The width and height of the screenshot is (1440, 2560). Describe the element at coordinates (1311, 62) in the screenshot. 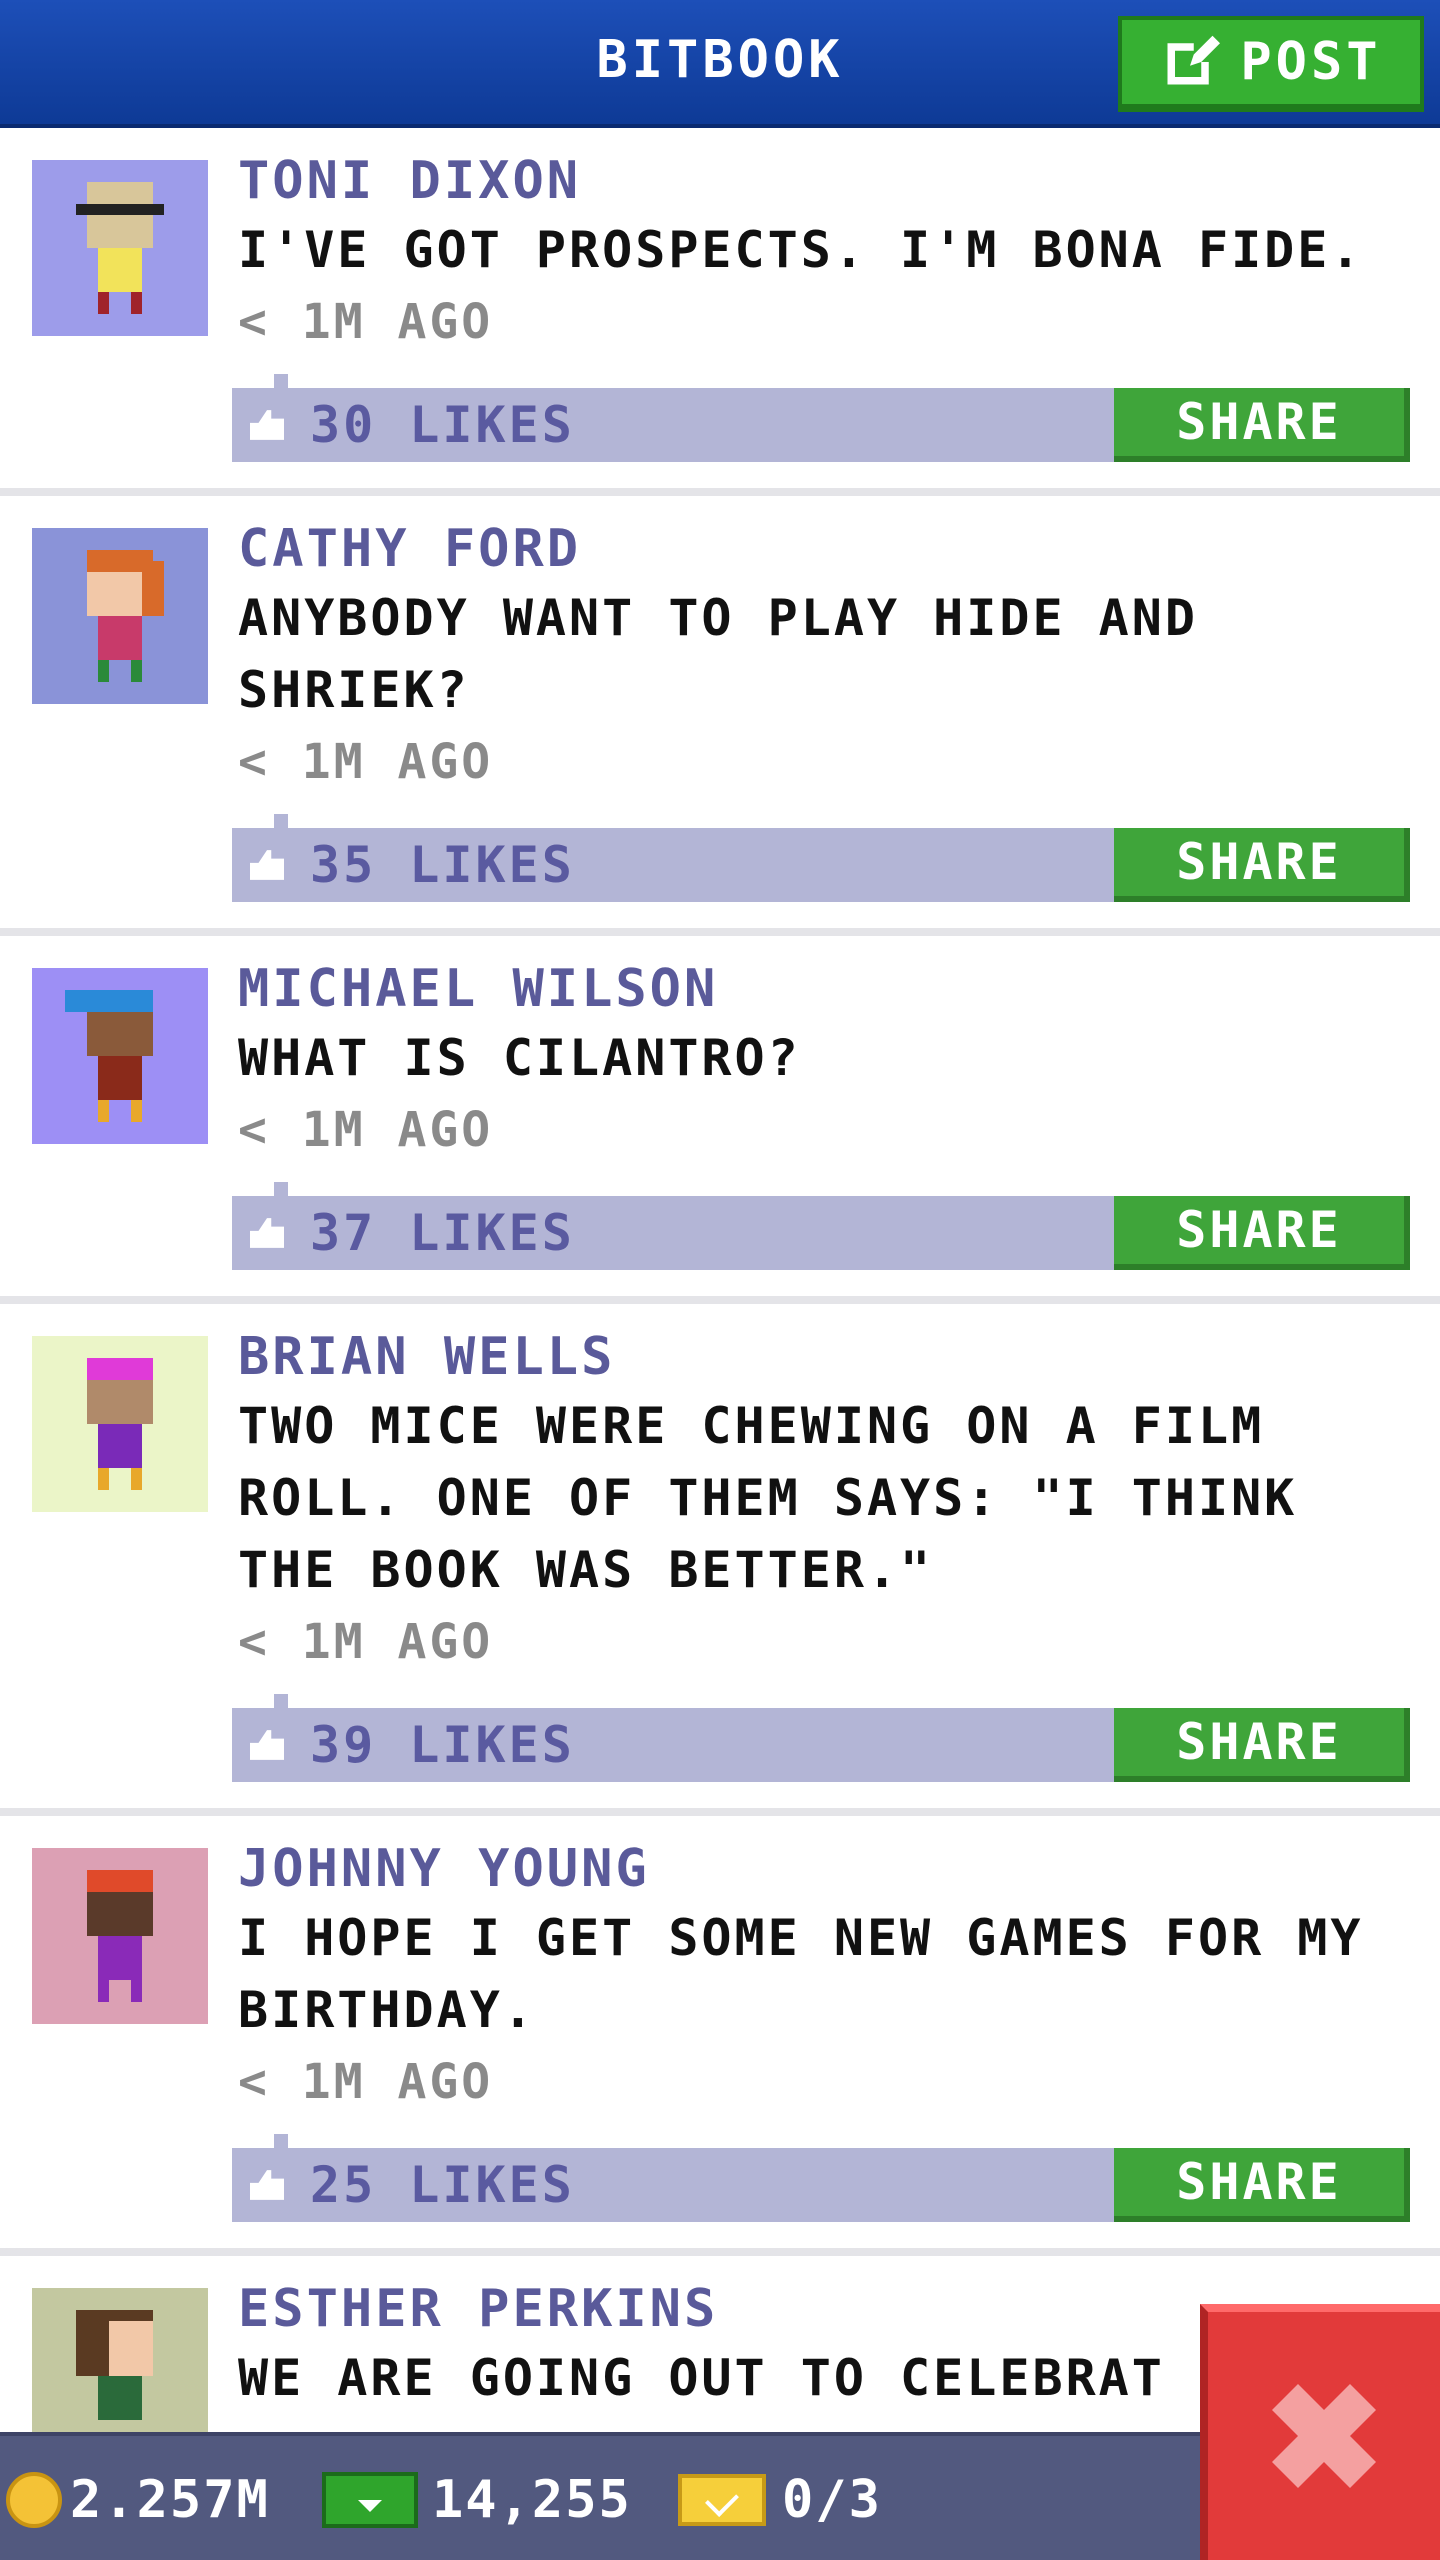

I see `post-button-label: POST` at that location.